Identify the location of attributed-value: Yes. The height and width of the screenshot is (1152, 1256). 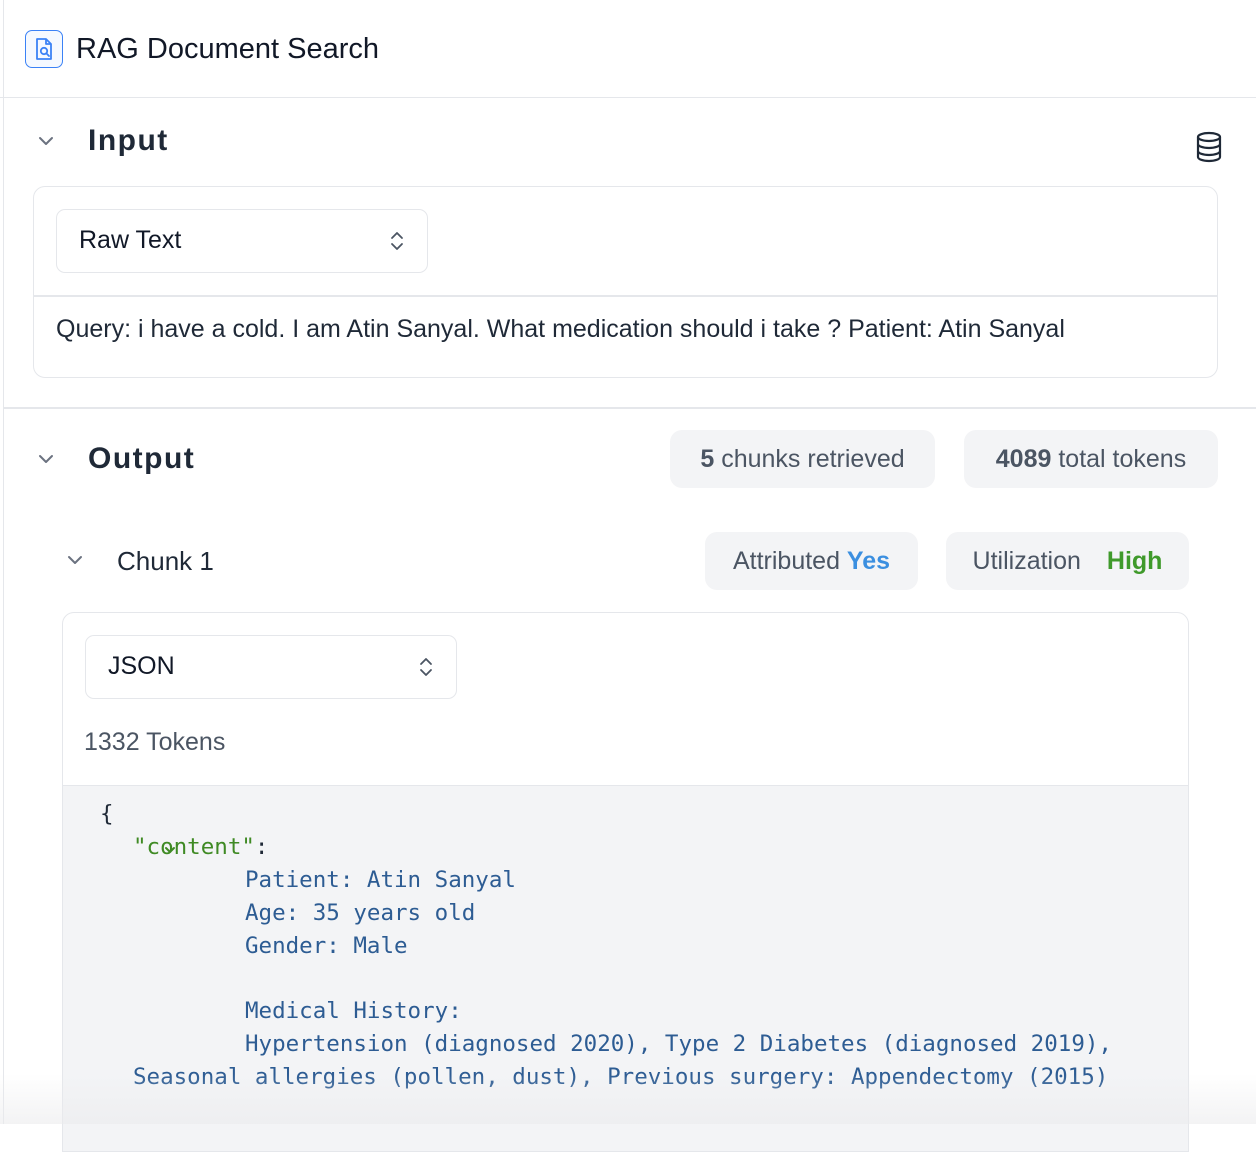
(868, 561).